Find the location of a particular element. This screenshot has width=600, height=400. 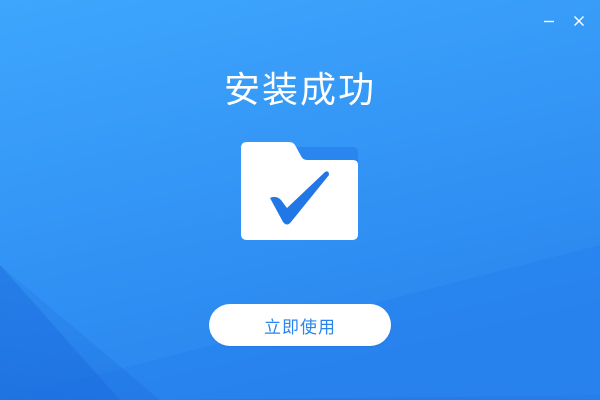

window-controls is located at coordinates (564, 21).